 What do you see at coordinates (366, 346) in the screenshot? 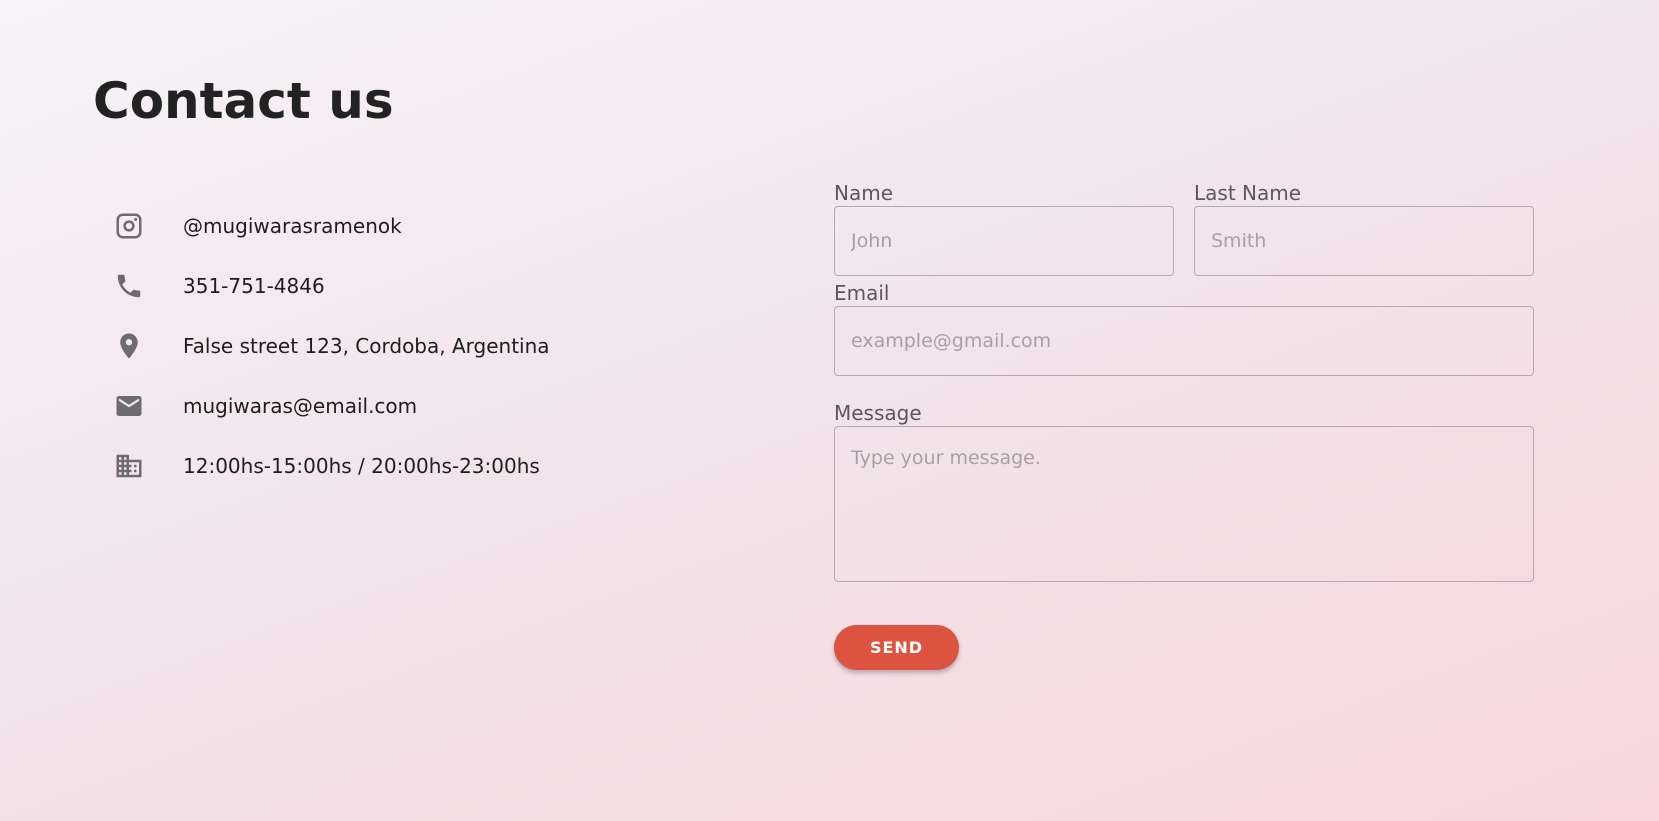
I see `address: False street 123, Cordoba, Argentina` at bounding box center [366, 346].